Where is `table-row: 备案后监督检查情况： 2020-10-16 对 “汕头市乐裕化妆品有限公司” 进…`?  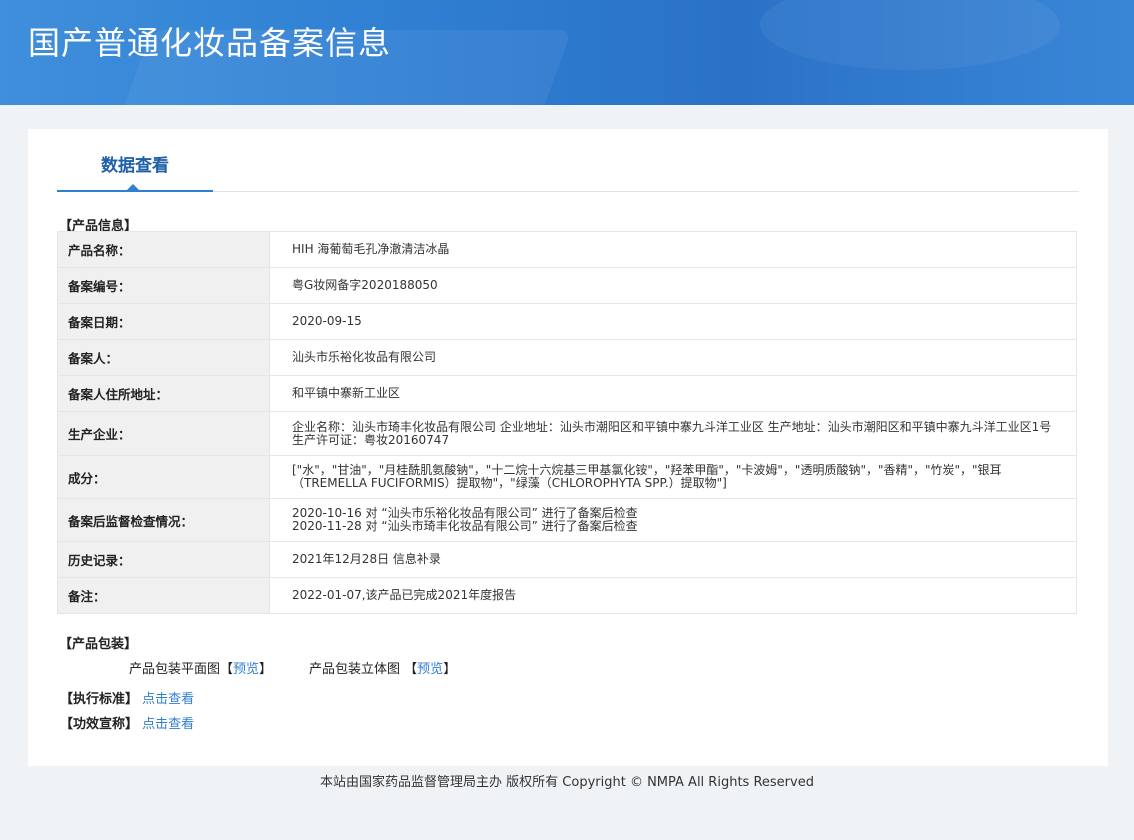 table-row: 备案后监督检查情况： 2020-10-16 对 “汕头市乐裕化妆品有限公司” 进… is located at coordinates (567, 520).